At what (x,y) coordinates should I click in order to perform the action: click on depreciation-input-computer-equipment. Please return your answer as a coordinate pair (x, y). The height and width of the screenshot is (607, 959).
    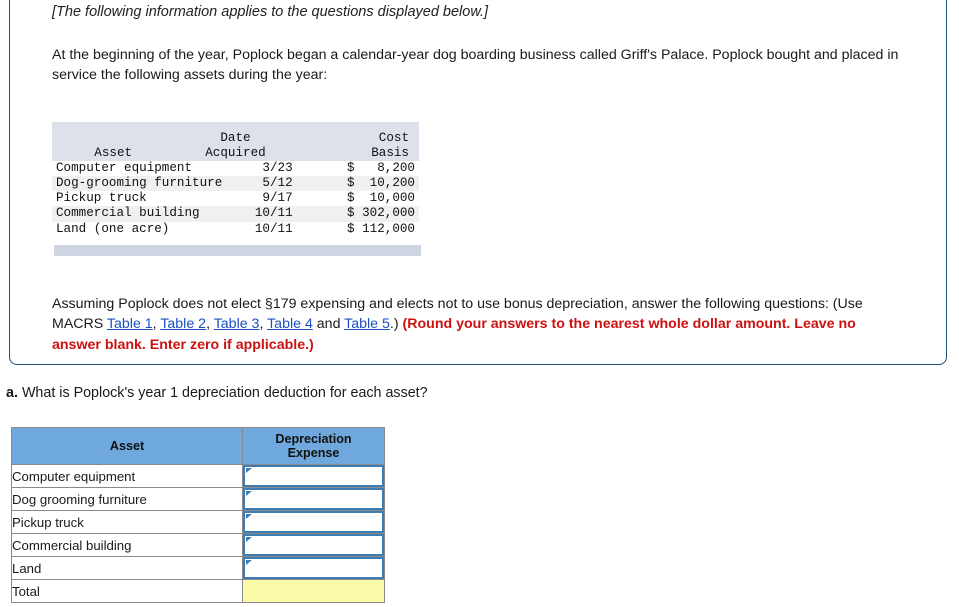
    Looking at the image, I should click on (313, 476).